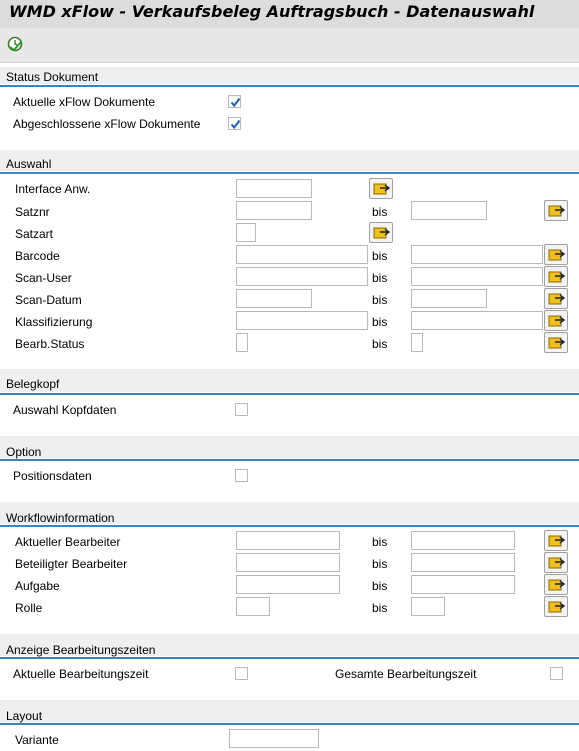 The width and height of the screenshot is (579, 751). Describe the element at coordinates (463, 540) in the screenshot. I see `input-aktueller-bearbeiter-to` at that location.